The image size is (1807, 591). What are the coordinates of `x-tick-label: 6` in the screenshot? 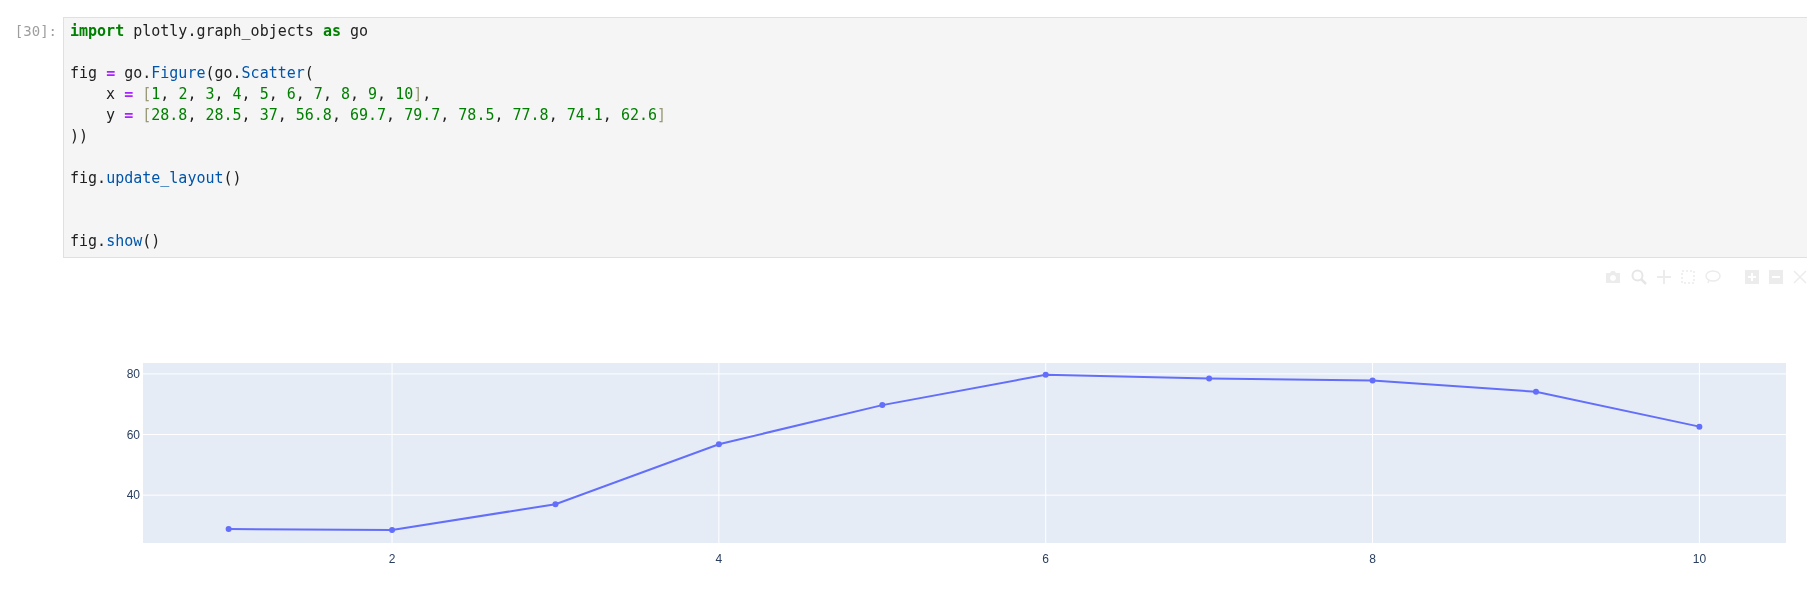 It's located at (1046, 559).